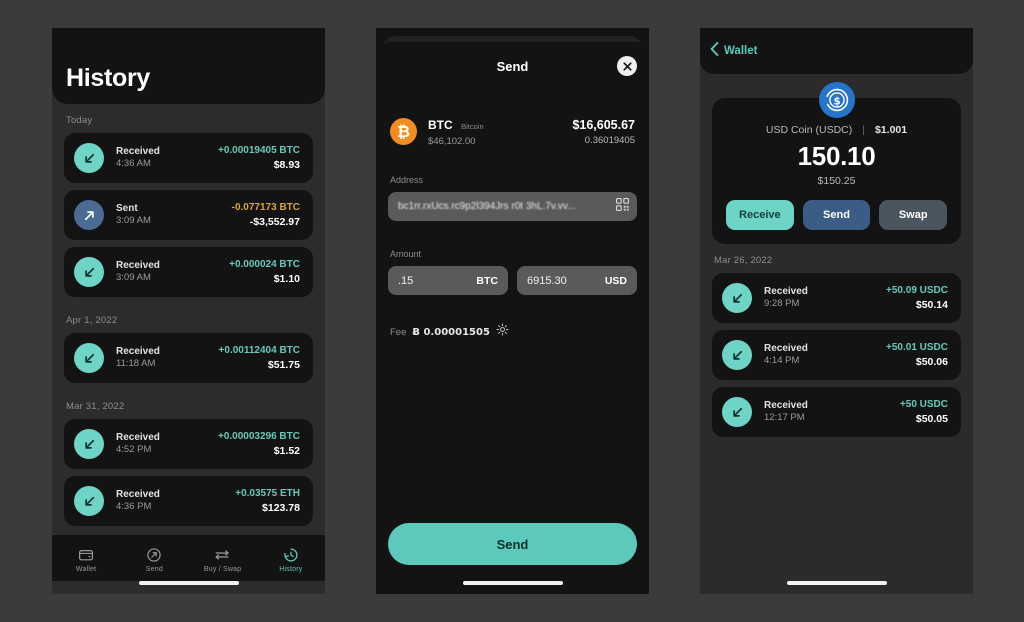 The image size is (1024, 622). I want to click on transaction-row: Received 11:18 AM +0.00112404 BTC $51.75, so click(188, 358).